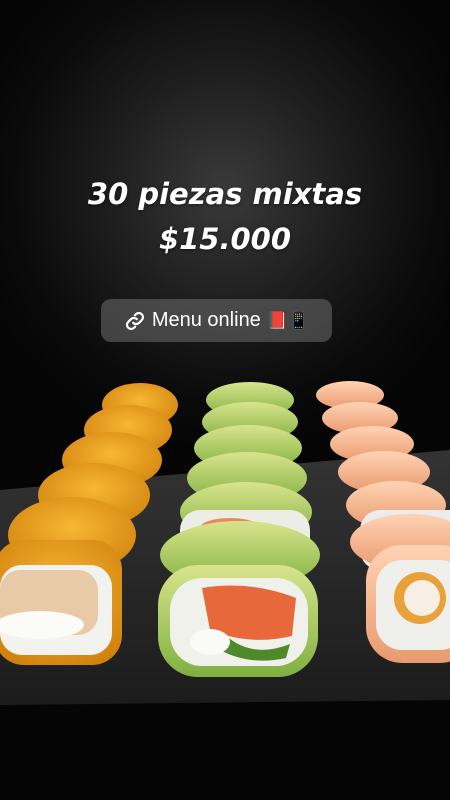 The width and height of the screenshot is (450, 800). I want to click on headline-price: $15.000, so click(225, 239).